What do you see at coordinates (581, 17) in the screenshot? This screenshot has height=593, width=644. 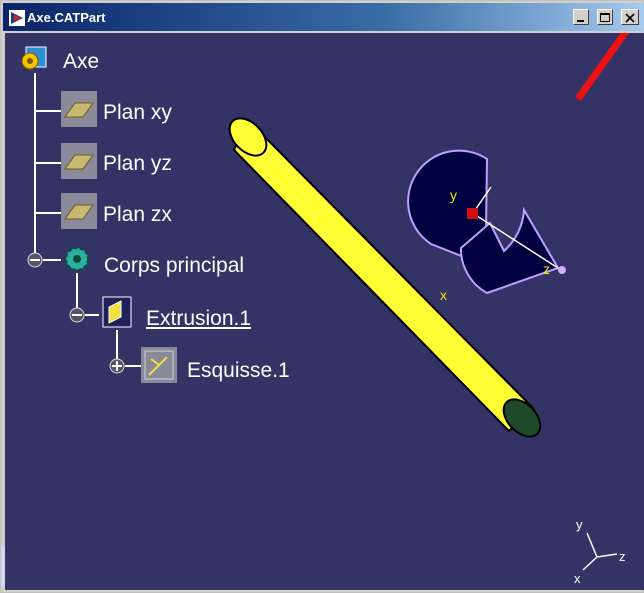 I see `minimize-button` at bounding box center [581, 17].